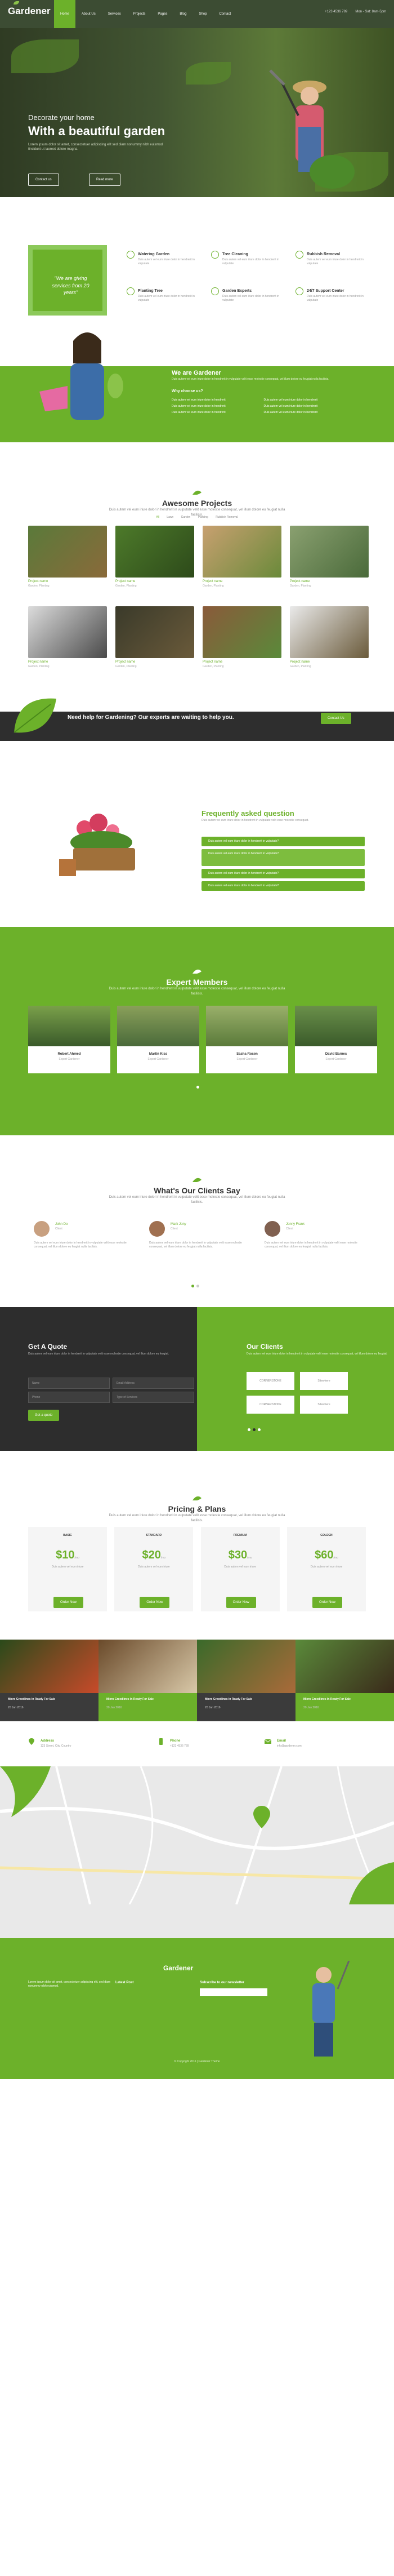 This screenshot has width=394, height=2576. I want to click on expert-card: Sasha Rosen Expert Gardener, so click(247, 1039).